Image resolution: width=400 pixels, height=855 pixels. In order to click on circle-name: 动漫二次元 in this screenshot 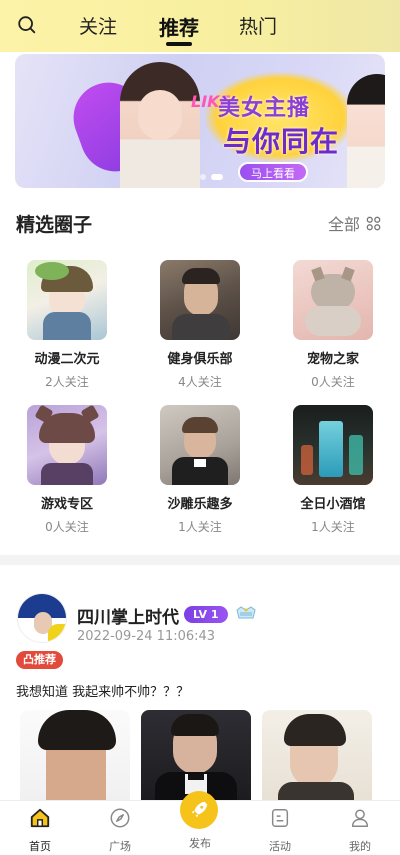, I will do `click(67, 359)`.